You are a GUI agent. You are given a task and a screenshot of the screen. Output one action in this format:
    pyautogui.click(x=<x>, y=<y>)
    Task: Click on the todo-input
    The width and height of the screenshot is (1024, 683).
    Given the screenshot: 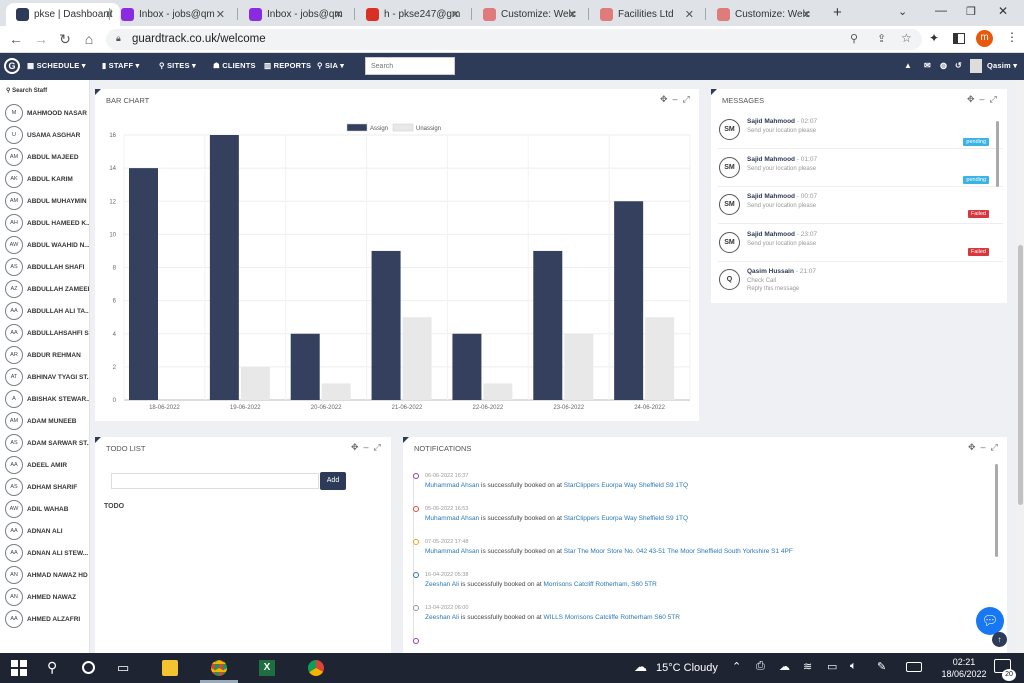 What is the action you would take?
    pyautogui.click(x=215, y=481)
    